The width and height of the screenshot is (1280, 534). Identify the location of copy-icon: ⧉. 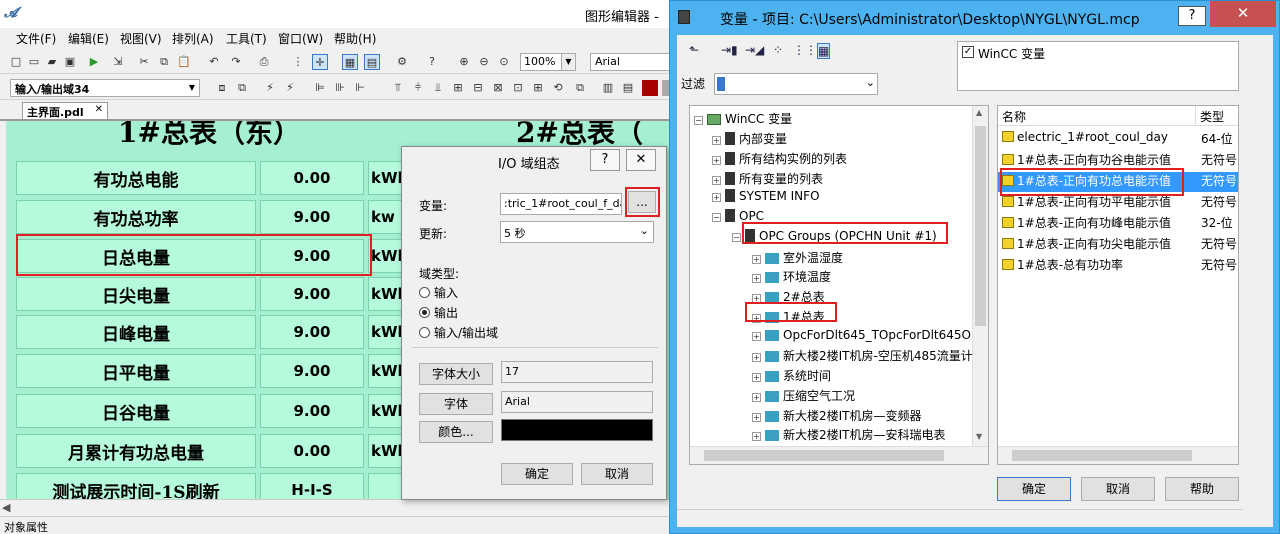
(164, 62).